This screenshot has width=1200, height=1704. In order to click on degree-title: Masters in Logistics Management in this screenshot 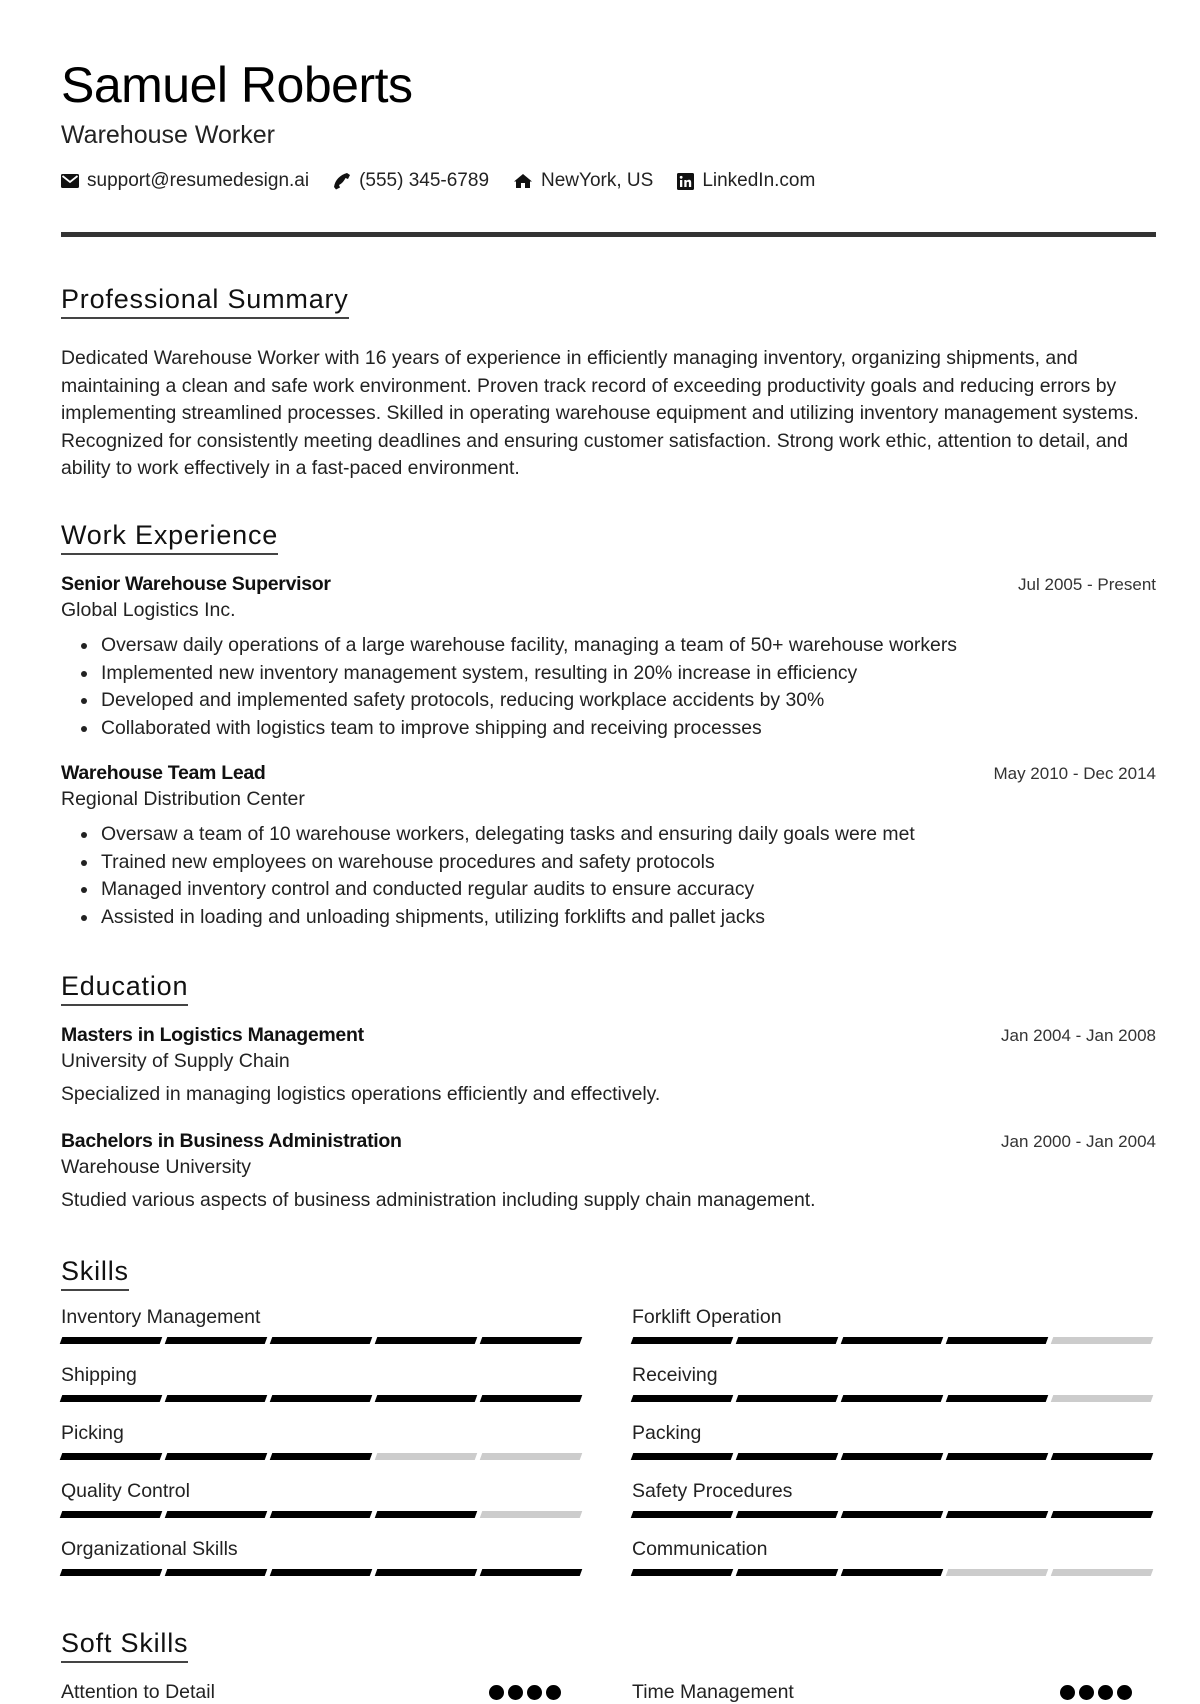, I will do `click(212, 1035)`.